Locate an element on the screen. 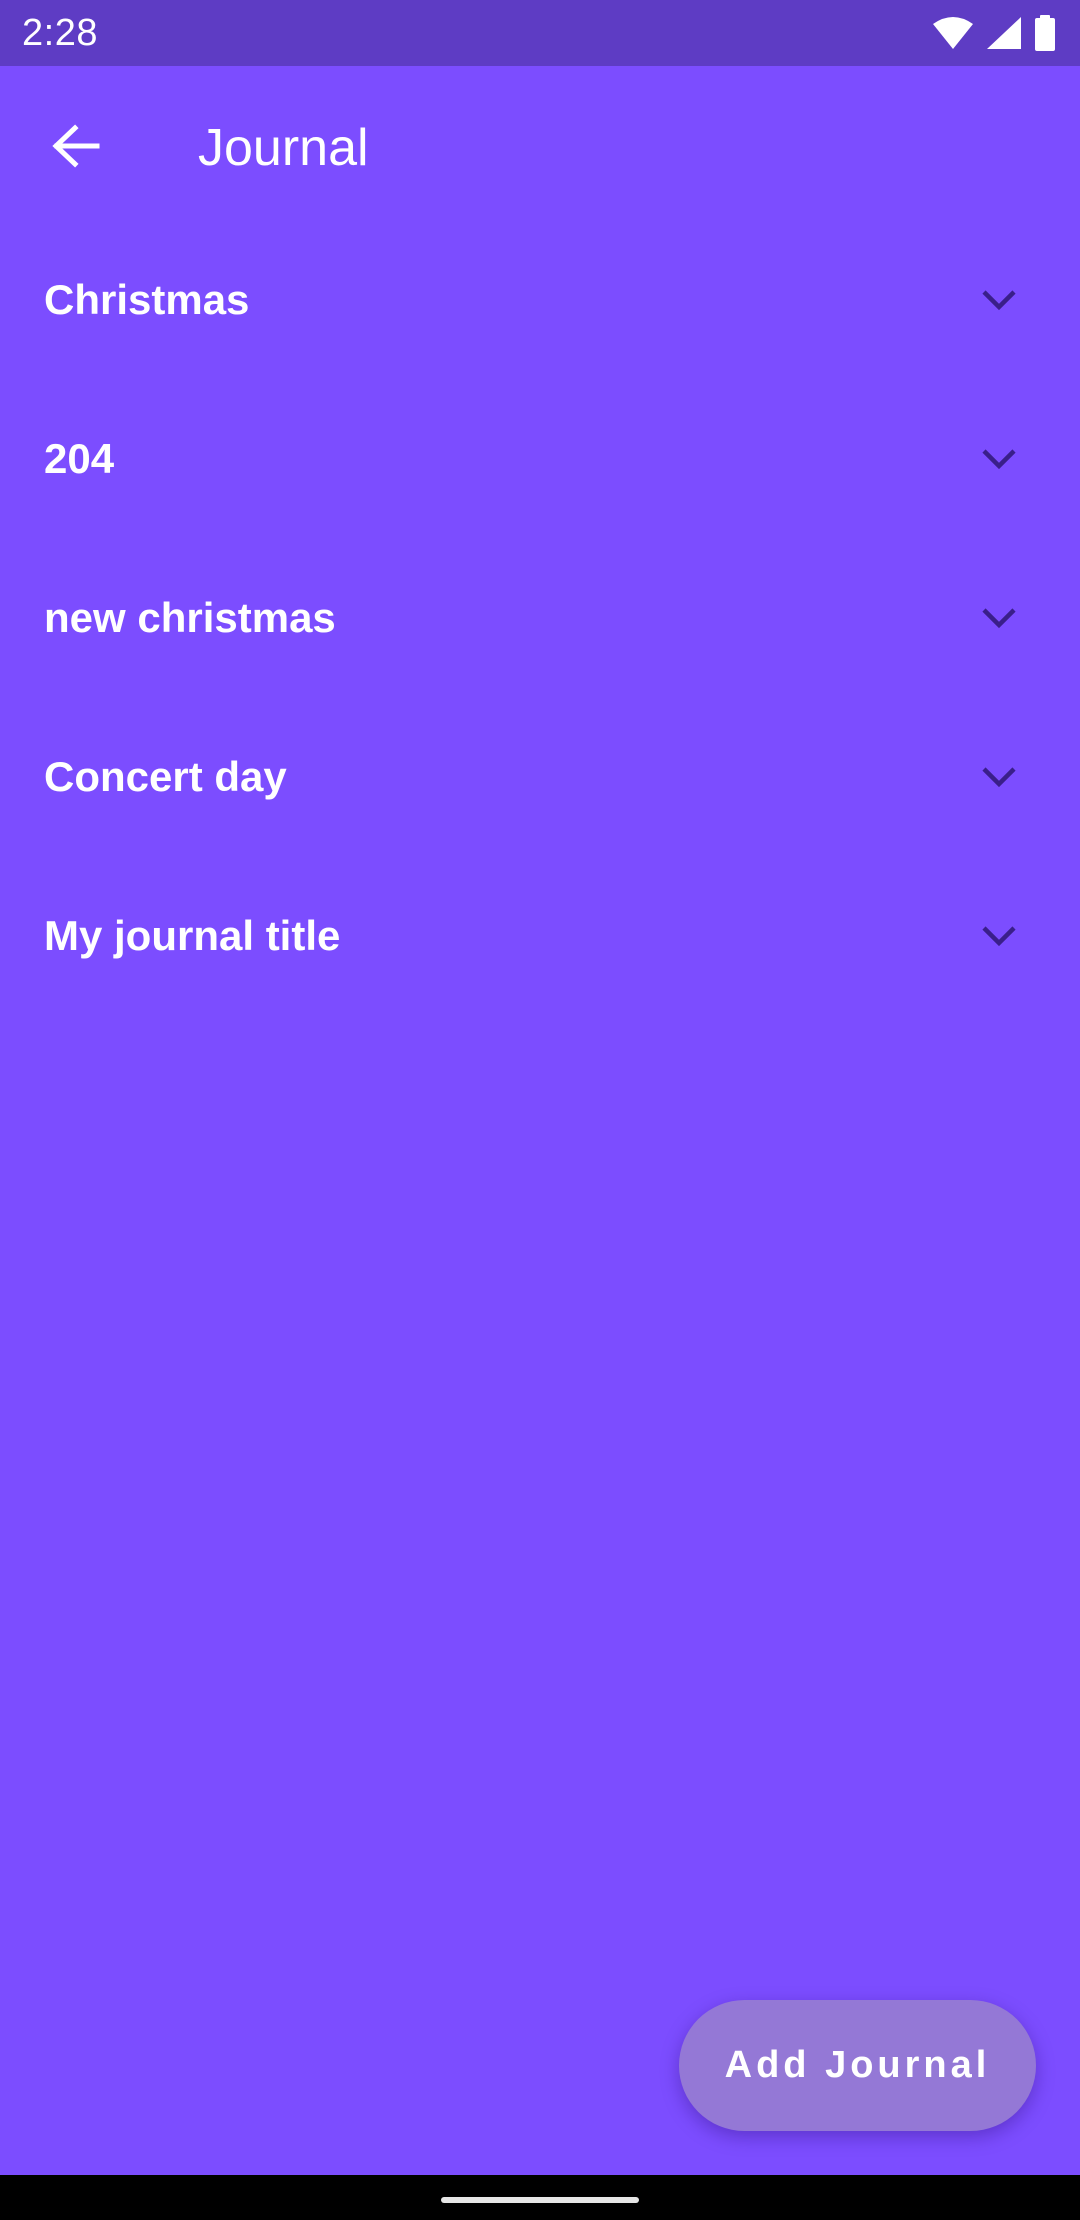 The height and width of the screenshot is (2220, 1080). add-journal-button: Add Journal is located at coordinates (857, 2065).